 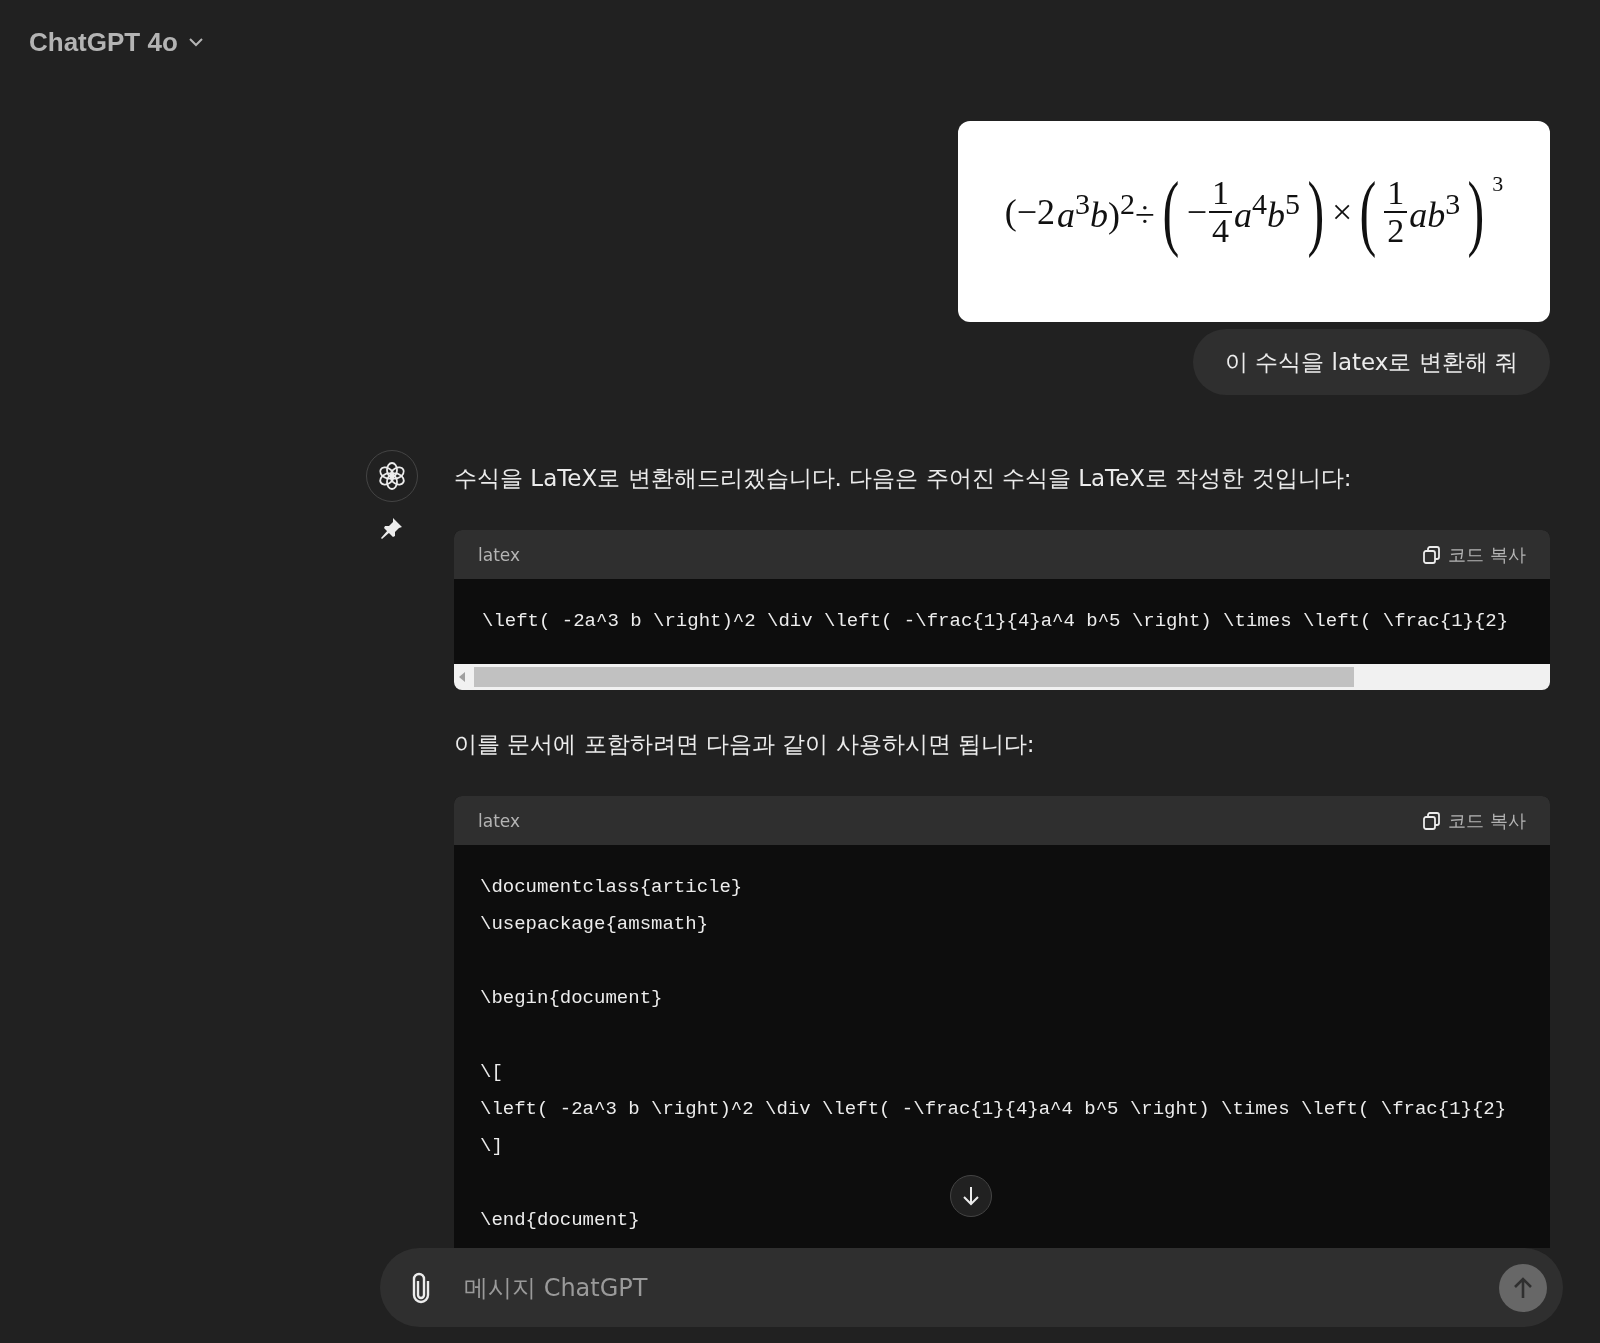 I want to click on assistant-text: 이를 문서에 포함하려면 다음과 같이 사용하시면 됩니다:, so click(x=745, y=744).